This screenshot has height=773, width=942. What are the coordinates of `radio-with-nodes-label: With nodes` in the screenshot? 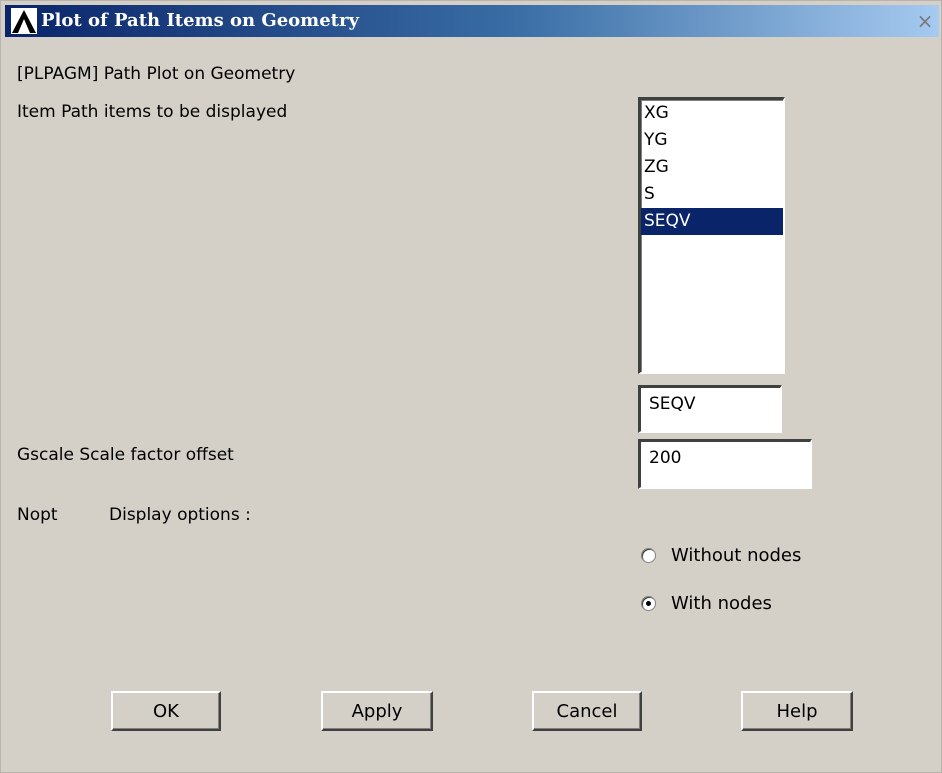 It's located at (721, 603).